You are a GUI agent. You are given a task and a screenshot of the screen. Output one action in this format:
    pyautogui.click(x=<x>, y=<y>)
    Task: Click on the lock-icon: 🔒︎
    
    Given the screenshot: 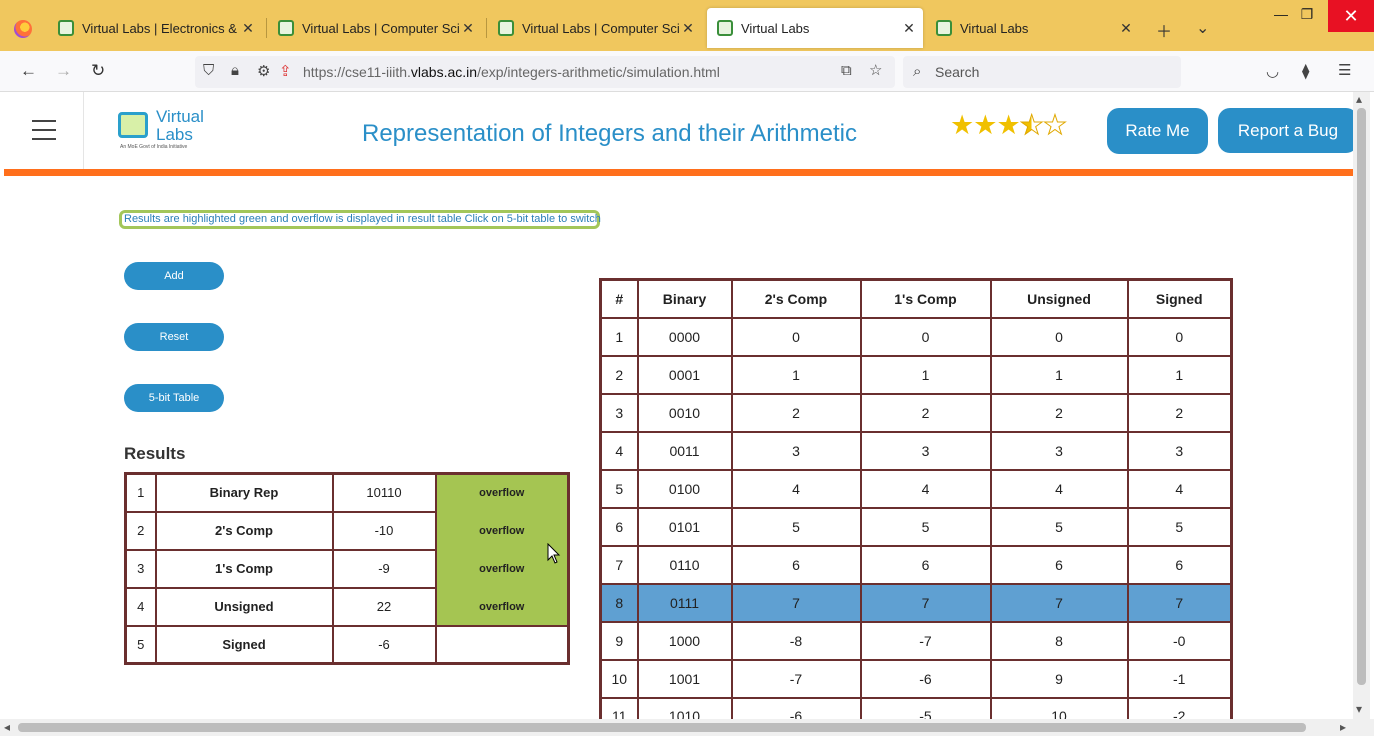 What is the action you would take?
    pyautogui.click(x=235, y=70)
    